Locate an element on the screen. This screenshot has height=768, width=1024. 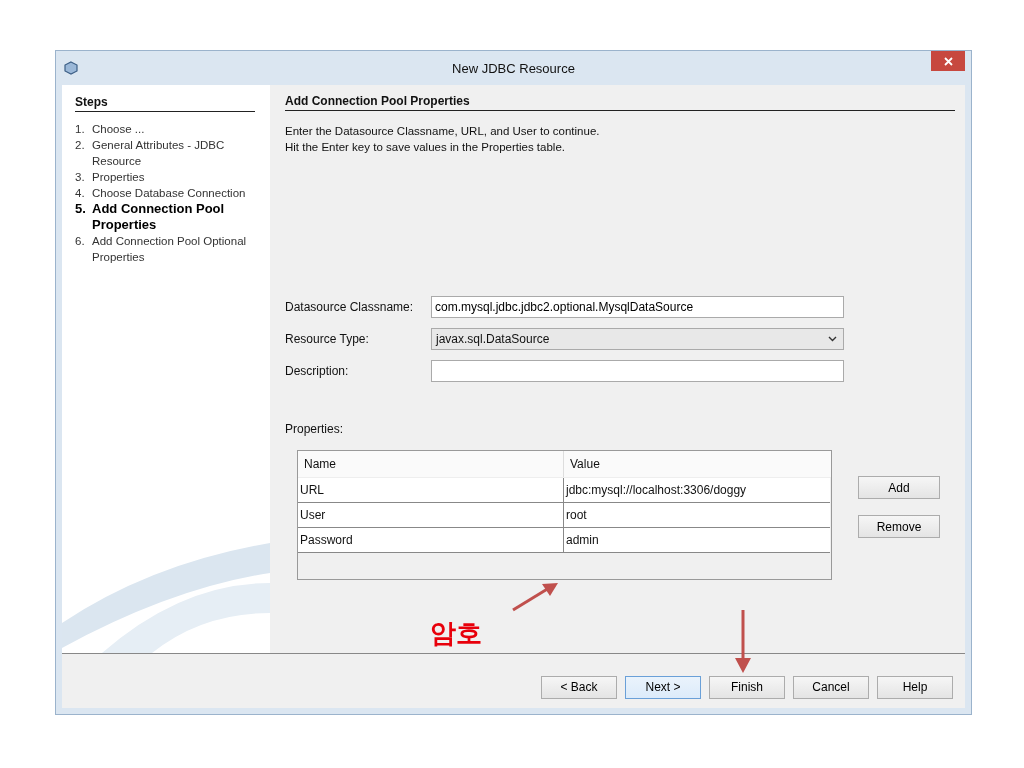
table-action-button: Add is located at coordinates (899, 487).